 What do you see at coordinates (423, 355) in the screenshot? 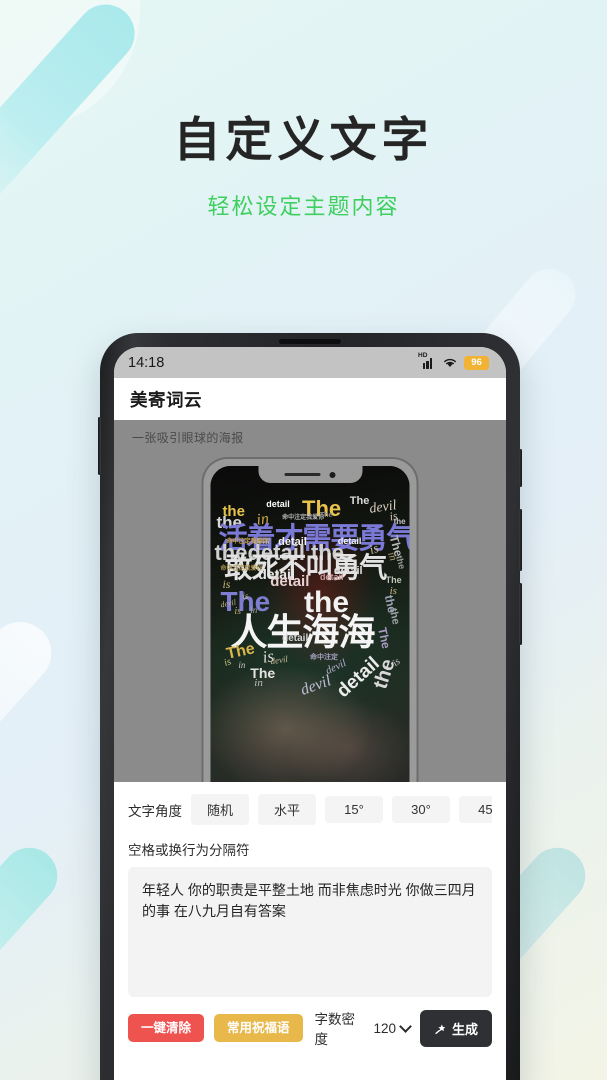
I see `hd-label: HD` at bounding box center [423, 355].